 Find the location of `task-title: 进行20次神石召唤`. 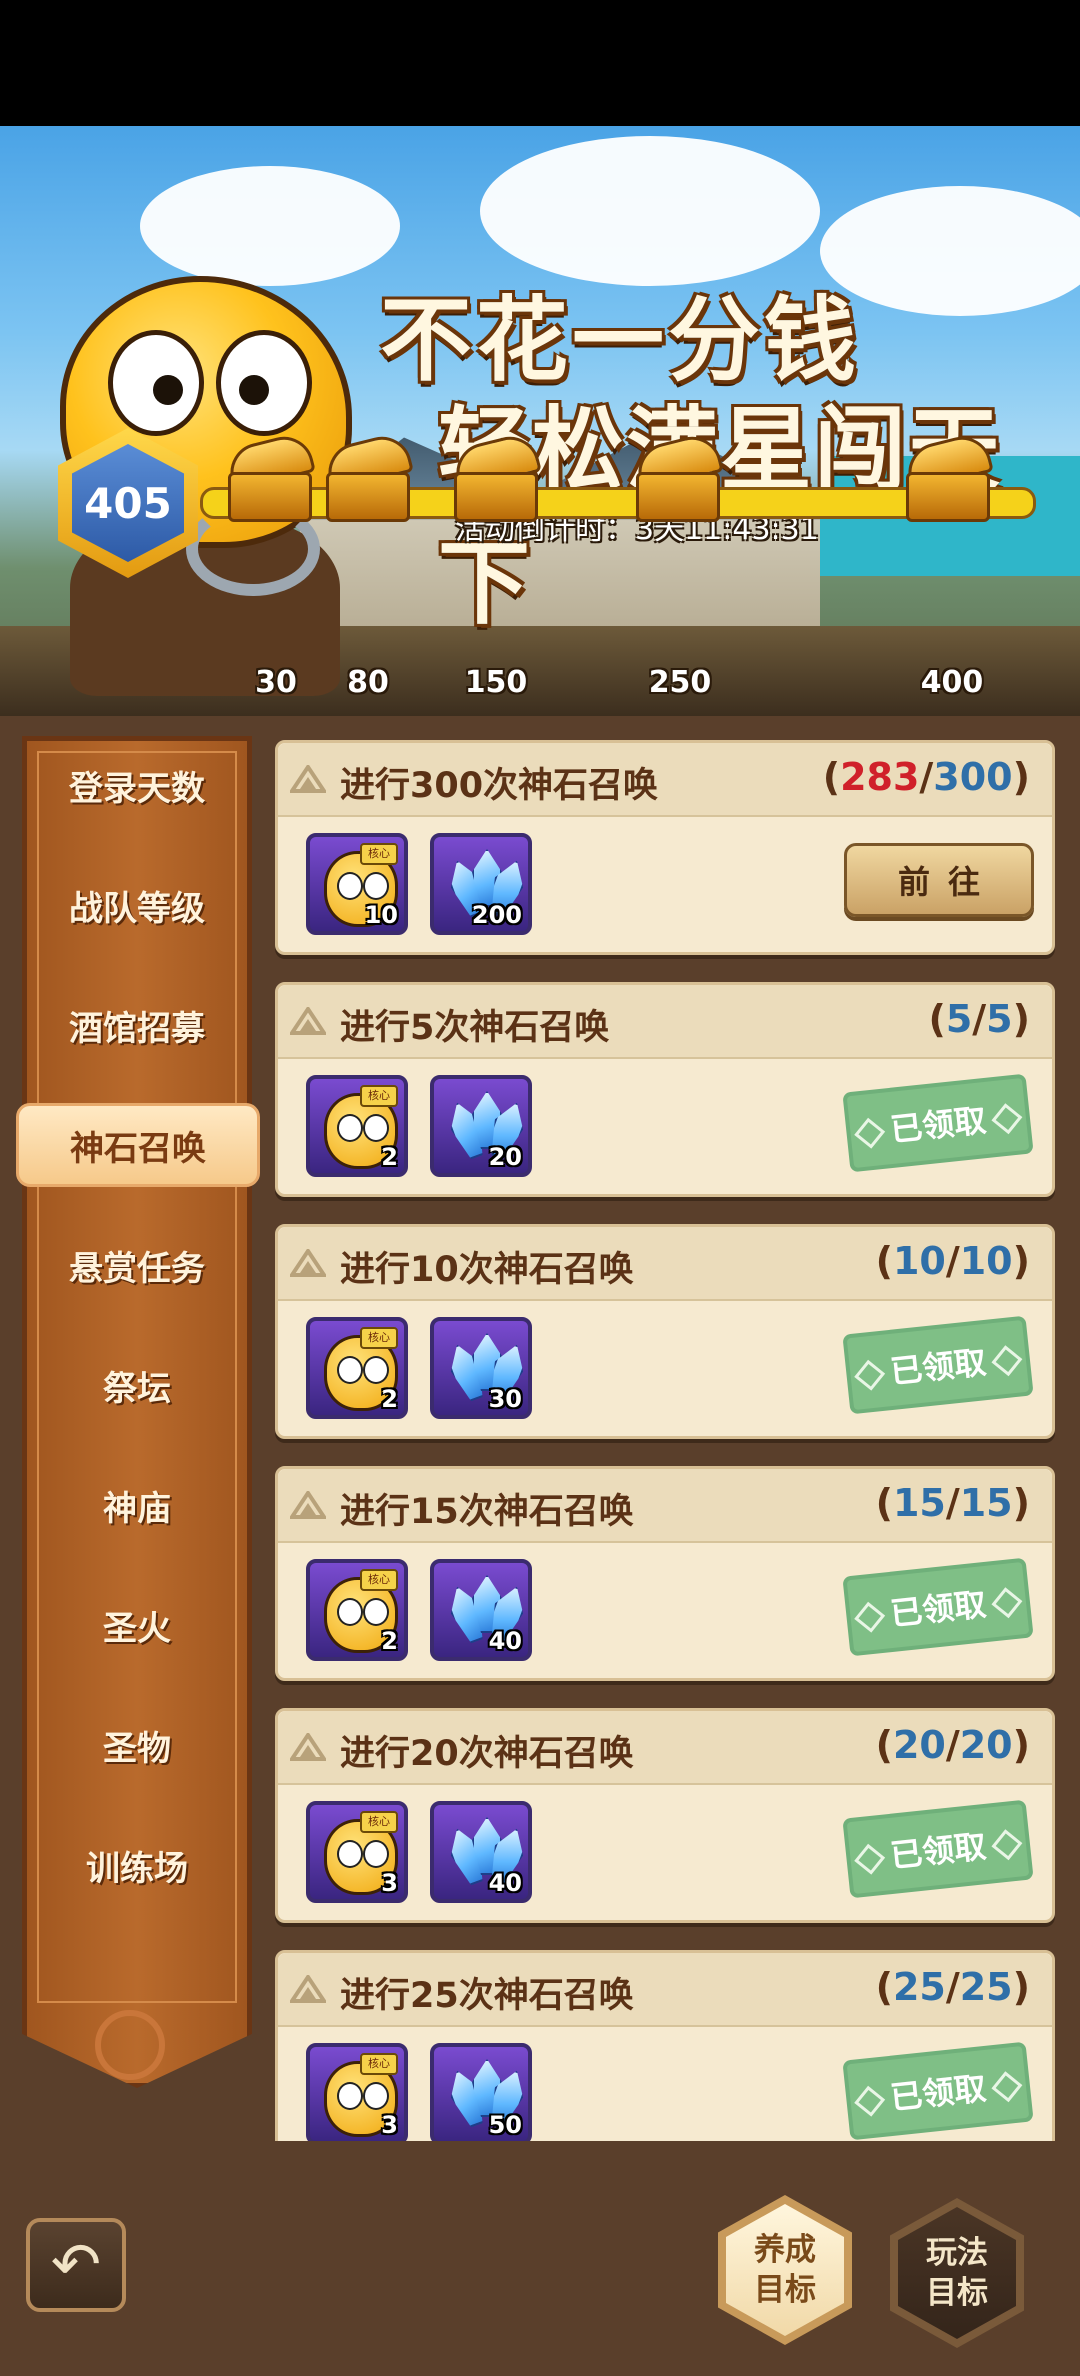

task-title: 进行20次神石召唤 is located at coordinates (487, 1754).